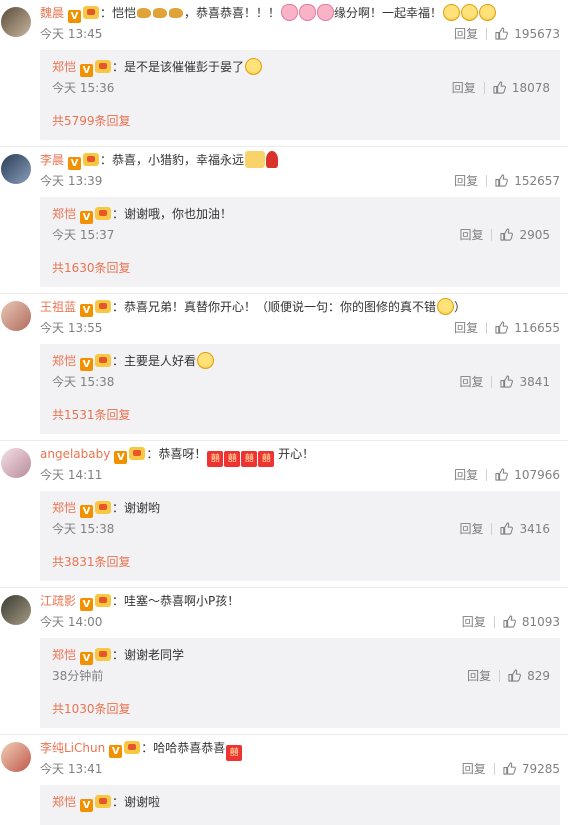 Image resolution: width=568 pixels, height=825 pixels. Describe the element at coordinates (537, 181) in the screenshot. I see `like-count: 152657` at that location.